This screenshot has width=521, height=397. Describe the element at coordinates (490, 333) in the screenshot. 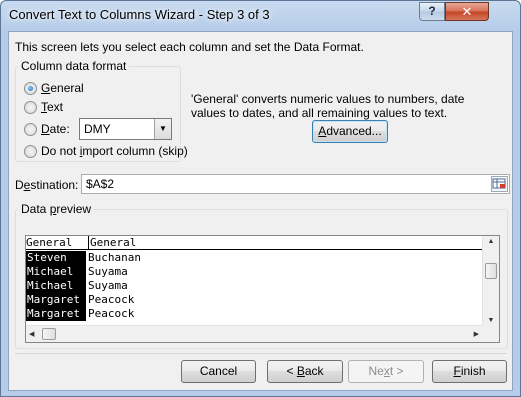

I see `scroll-corner` at that location.